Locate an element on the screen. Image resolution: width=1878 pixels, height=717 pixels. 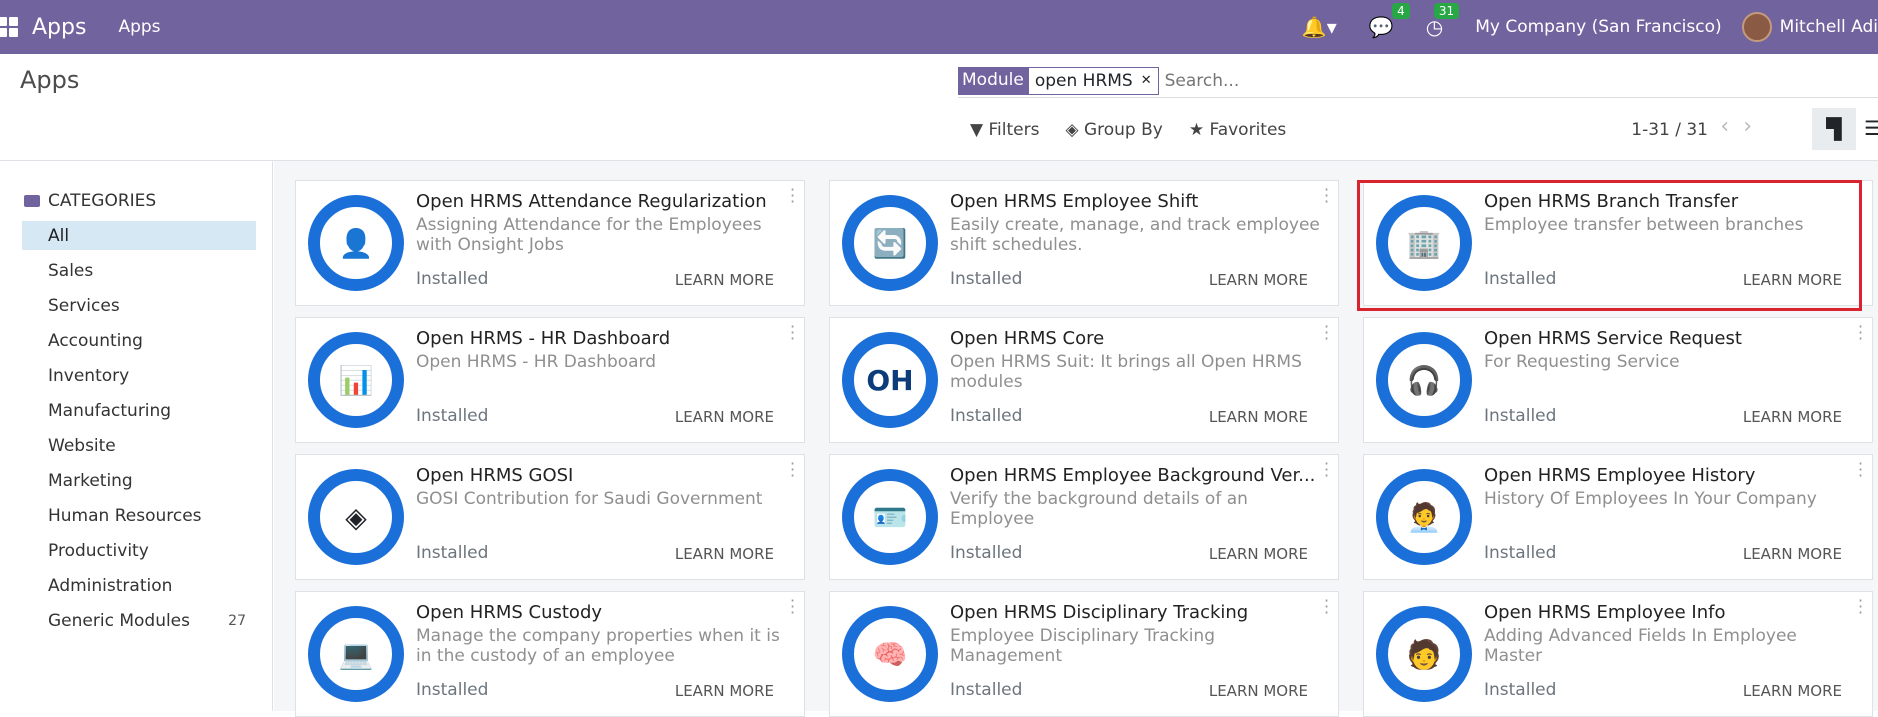
category-label: Generic Modules is located at coordinates (119, 620).